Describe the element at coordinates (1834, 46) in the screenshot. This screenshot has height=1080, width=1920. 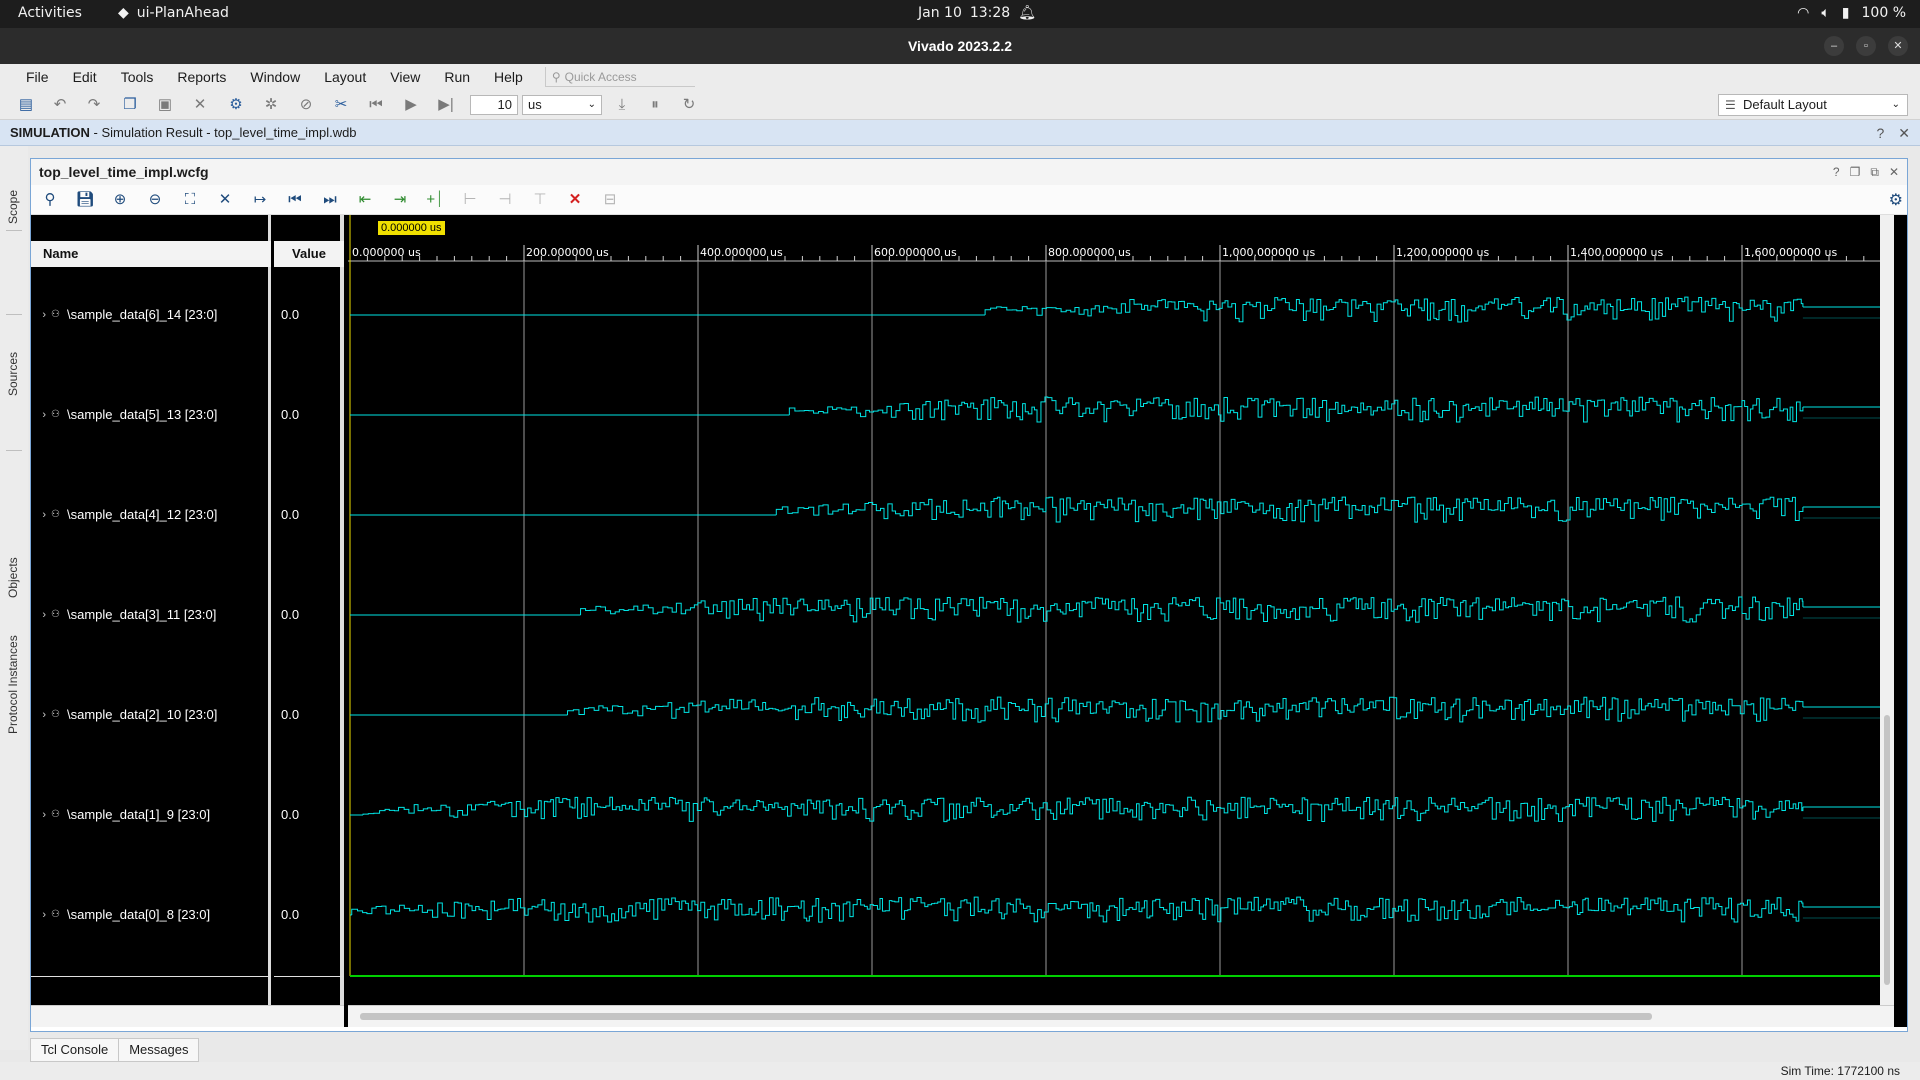
I see `minimize-button: –` at that location.